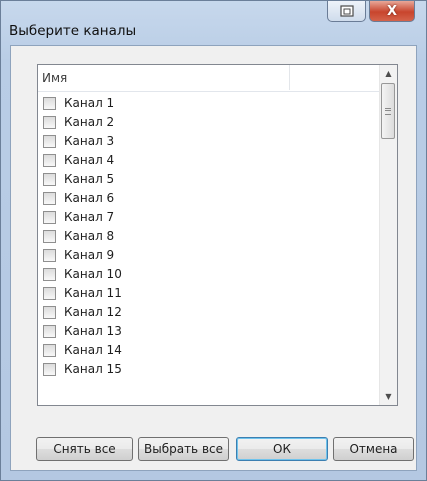 Image resolution: width=427 pixels, height=481 pixels. Describe the element at coordinates (217, 103) in the screenshot. I see `list-item: Канал 1` at that location.